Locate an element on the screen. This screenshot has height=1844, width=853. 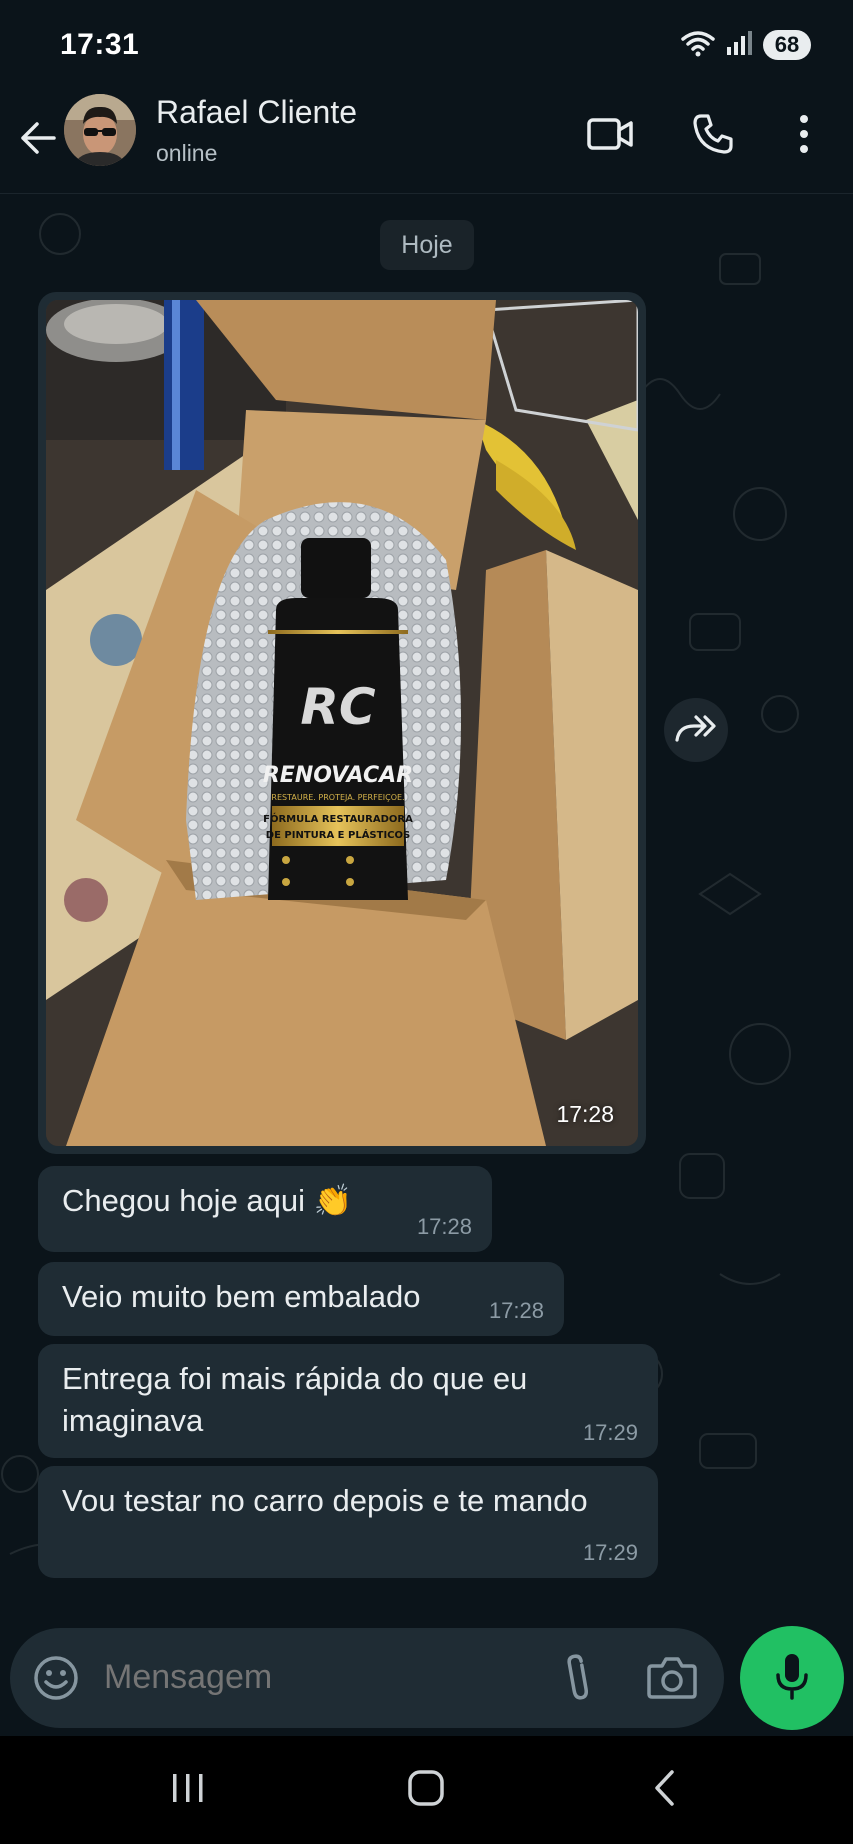
video-call-button is located at coordinates (610, 136).